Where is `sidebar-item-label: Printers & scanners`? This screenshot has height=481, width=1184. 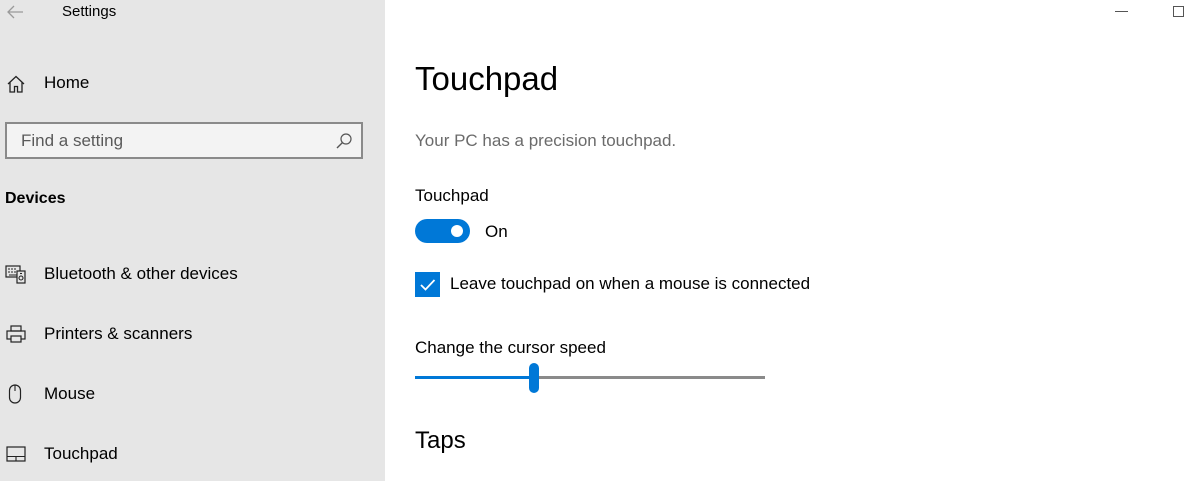
sidebar-item-label: Printers & scanners is located at coordinates (118, 333).